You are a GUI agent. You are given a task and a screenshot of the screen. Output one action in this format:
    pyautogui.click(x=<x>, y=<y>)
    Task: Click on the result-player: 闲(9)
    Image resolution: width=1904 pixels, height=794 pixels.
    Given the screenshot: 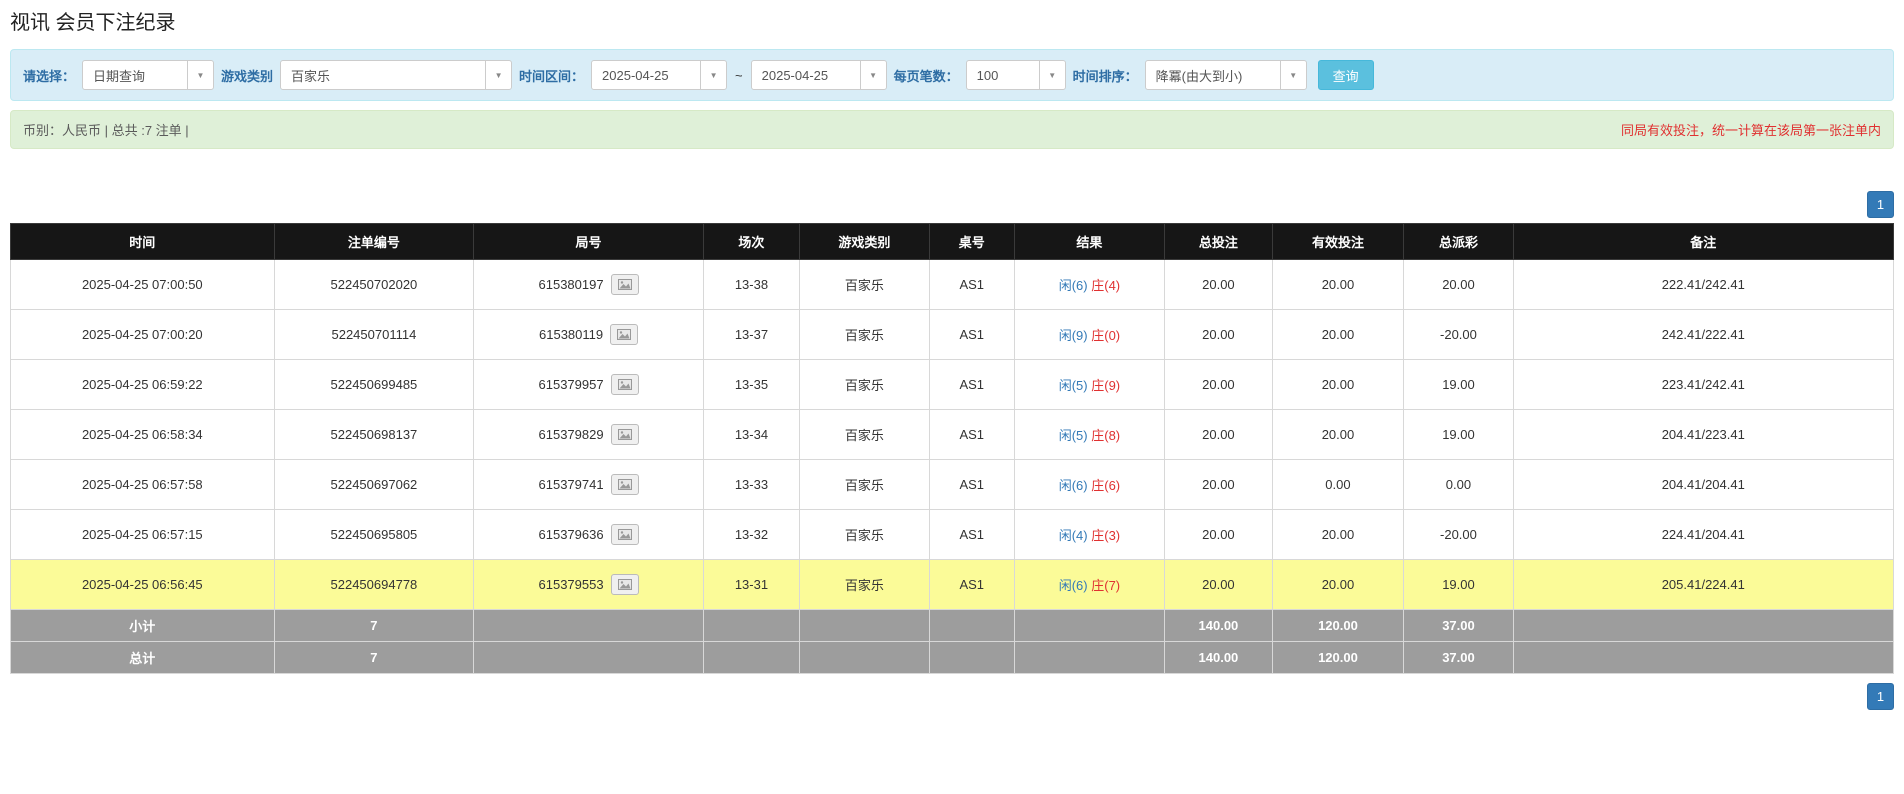 What is the action you would take?
    pyautogui.click(x=1073, y=335)
    